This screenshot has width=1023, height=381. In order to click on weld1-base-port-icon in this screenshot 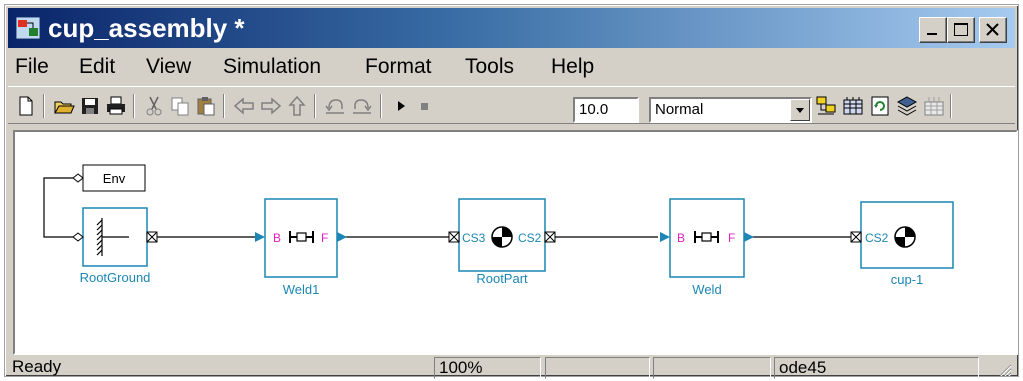, I will do `click(260, 237)`.